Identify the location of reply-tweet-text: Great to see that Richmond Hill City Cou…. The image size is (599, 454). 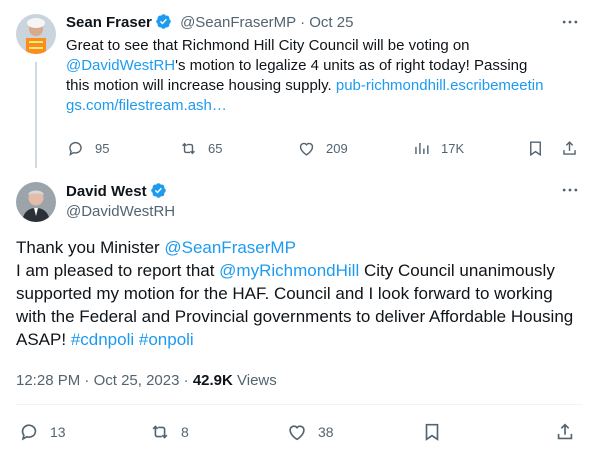
(306, 76).